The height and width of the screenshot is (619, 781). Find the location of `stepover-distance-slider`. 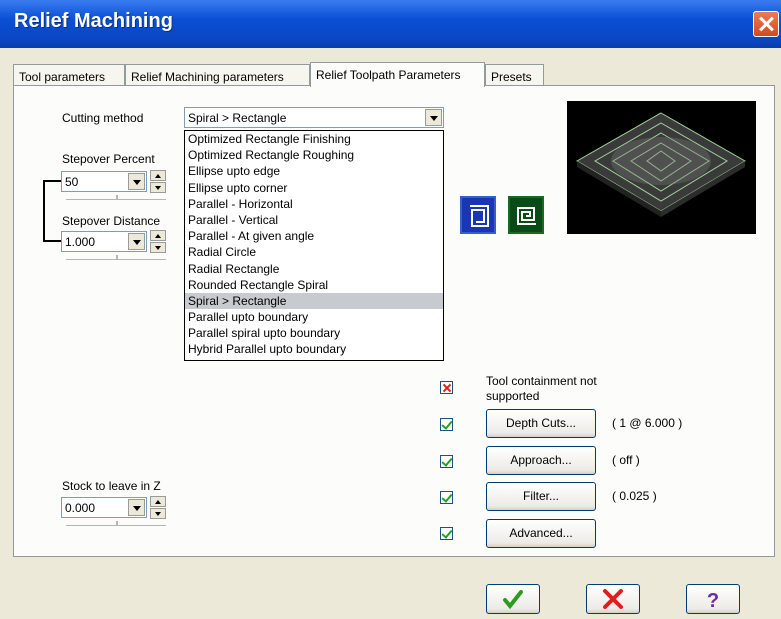

stepover-distance-slider is located at coordinates (116, 257).